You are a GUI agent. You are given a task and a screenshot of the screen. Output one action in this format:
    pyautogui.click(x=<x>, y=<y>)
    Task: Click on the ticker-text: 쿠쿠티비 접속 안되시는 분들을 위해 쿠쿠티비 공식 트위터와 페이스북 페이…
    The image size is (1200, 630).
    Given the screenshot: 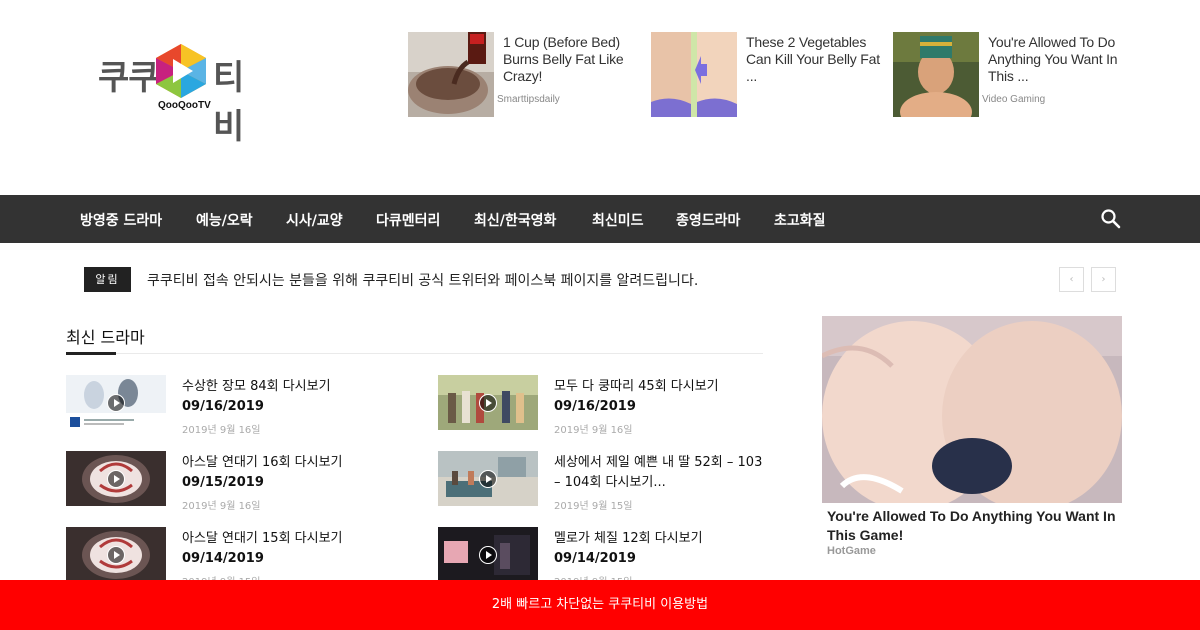 What is the action you would take?
    pyautogui.click(x=422, y=280)
    